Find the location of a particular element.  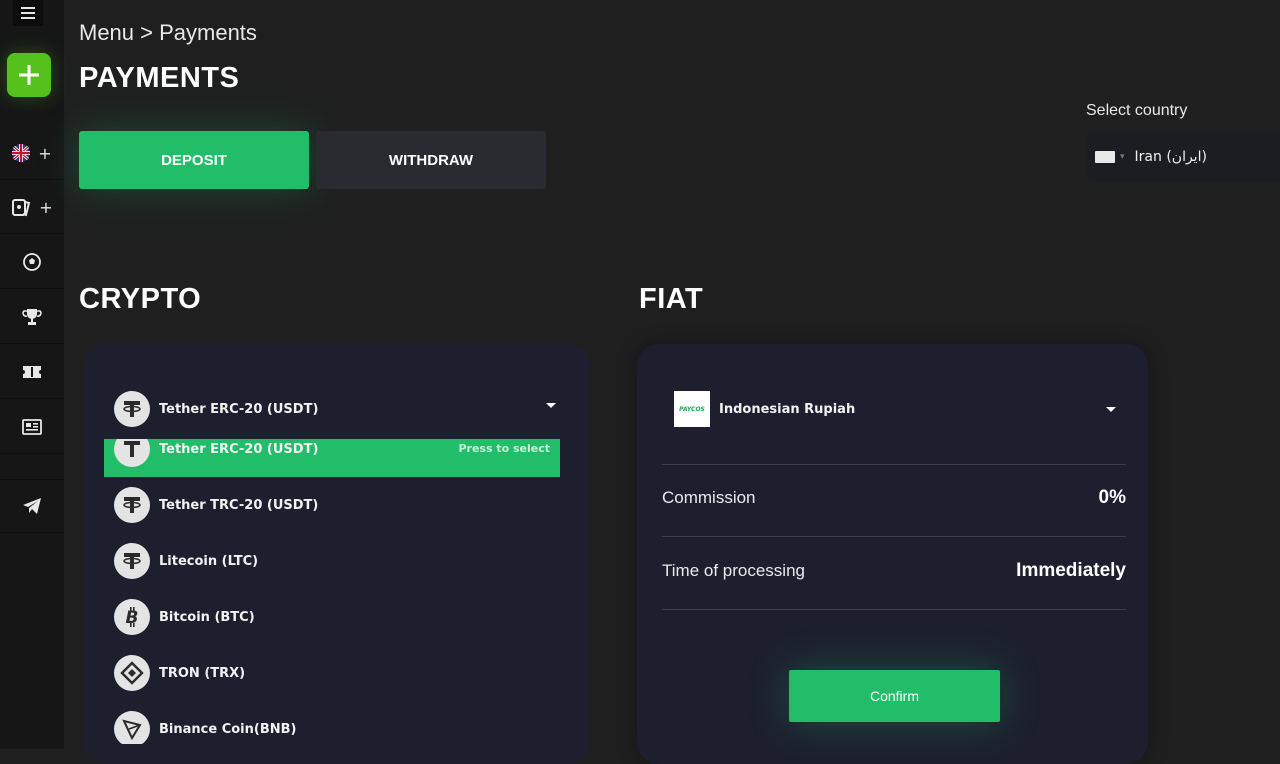

sidebar-item-tickets is located at coordinates (32, 372).